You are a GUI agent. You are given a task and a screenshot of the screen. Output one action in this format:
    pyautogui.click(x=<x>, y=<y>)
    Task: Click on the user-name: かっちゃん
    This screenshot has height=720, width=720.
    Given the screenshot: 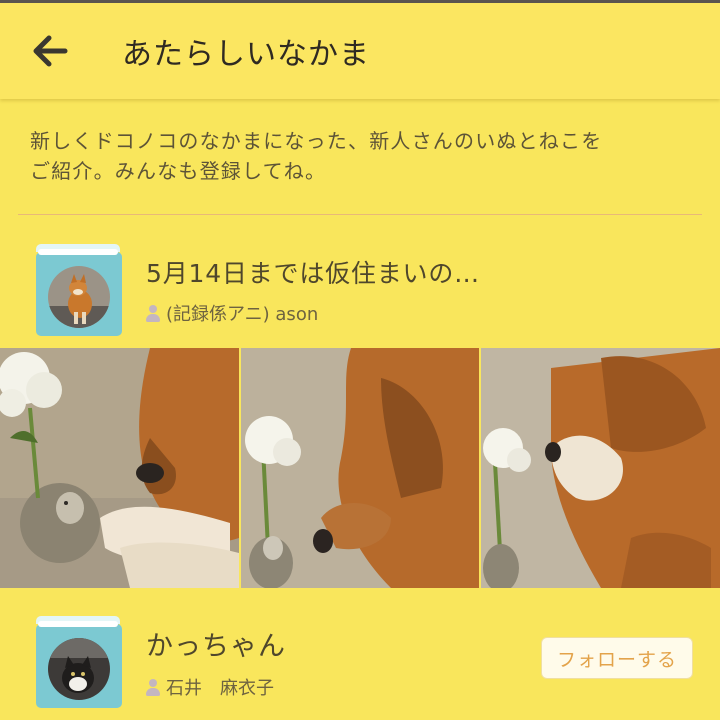 What is the action you would take?
    pyautogui.click(x=216, y=643)
    